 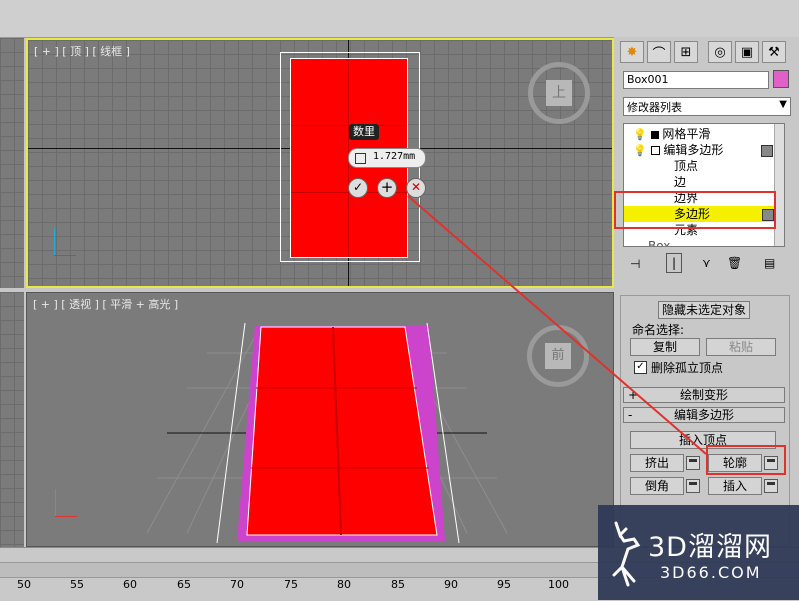 I want to click on stack-subitem-edge: 边, so click(x=724, y=182).